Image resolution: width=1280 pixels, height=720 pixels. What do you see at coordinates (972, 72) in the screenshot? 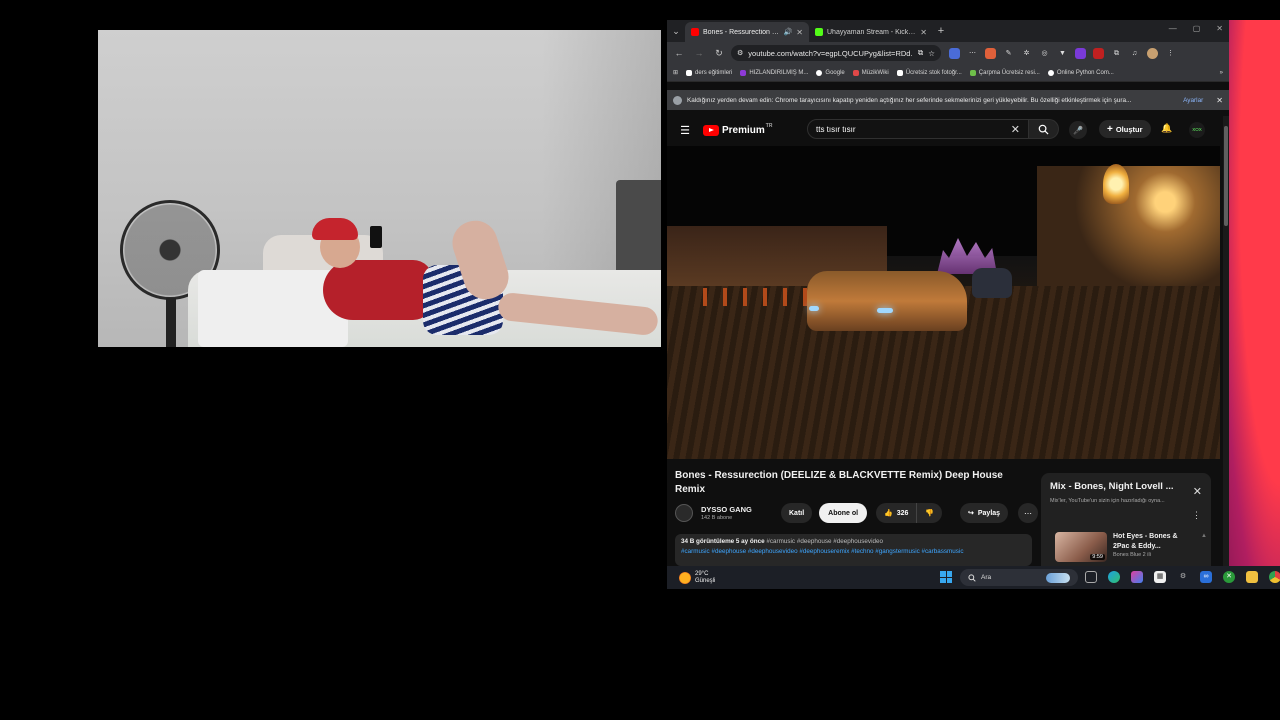
I see `bookmark-favicon-icon` at bounding box center [972, 72].